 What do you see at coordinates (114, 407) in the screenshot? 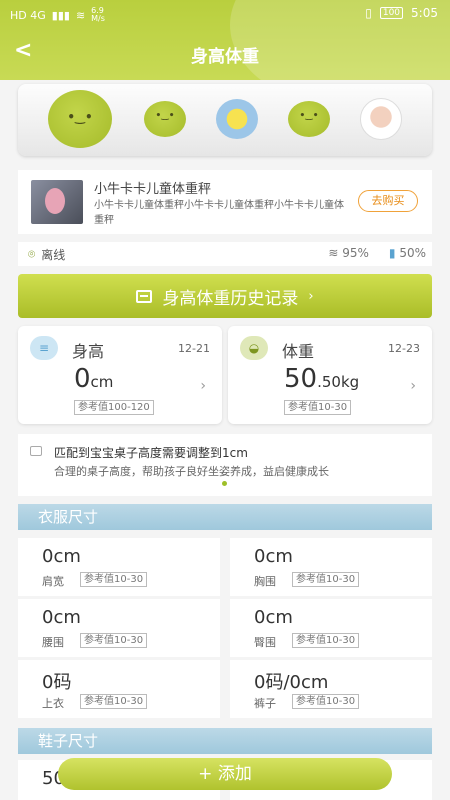
I see `height-reference: 参考值100-120` at bounding box center [114, 407].